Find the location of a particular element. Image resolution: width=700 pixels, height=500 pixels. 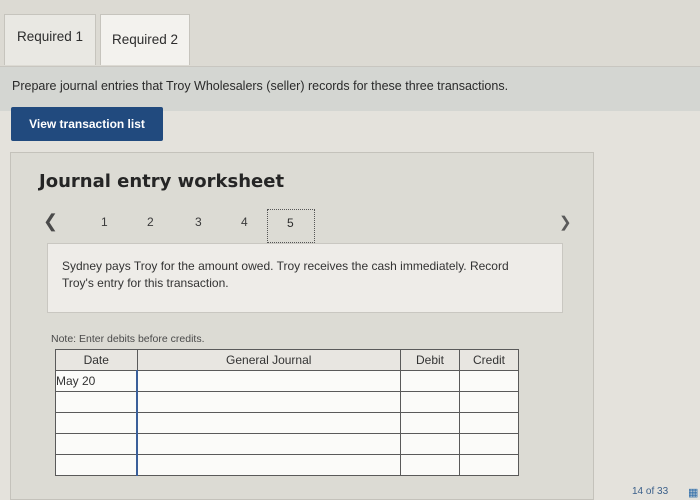

page-2-link: 2 is located at coordinates (150, 222).